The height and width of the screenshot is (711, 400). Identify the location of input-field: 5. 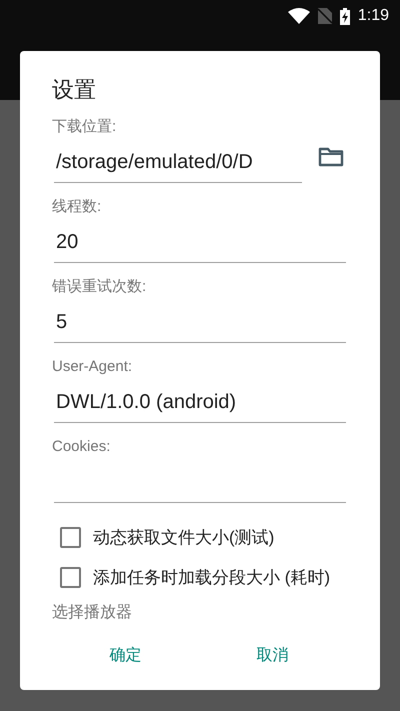
(200, 320).